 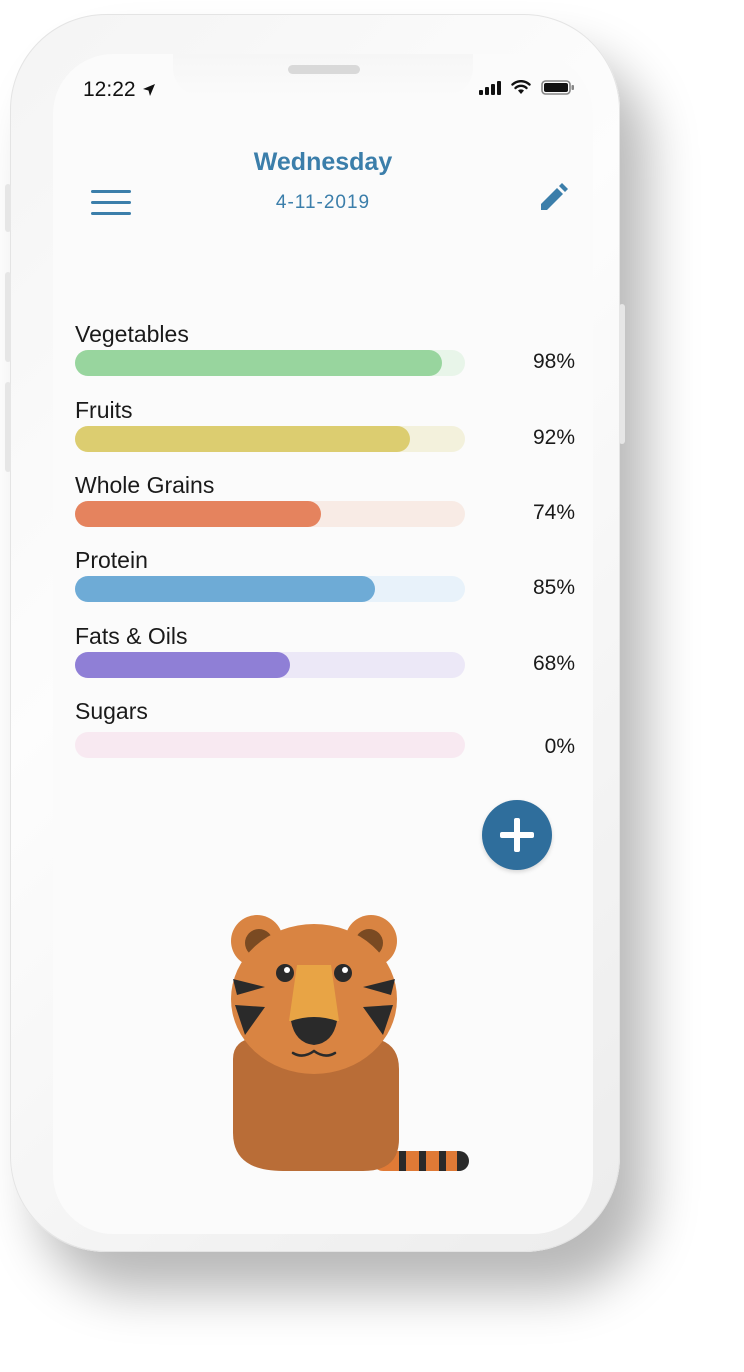 What do you see at coordinates (104, 410) in the screenshot?
I see `food-group-label: Fruits` at bounding box center [104, 410].